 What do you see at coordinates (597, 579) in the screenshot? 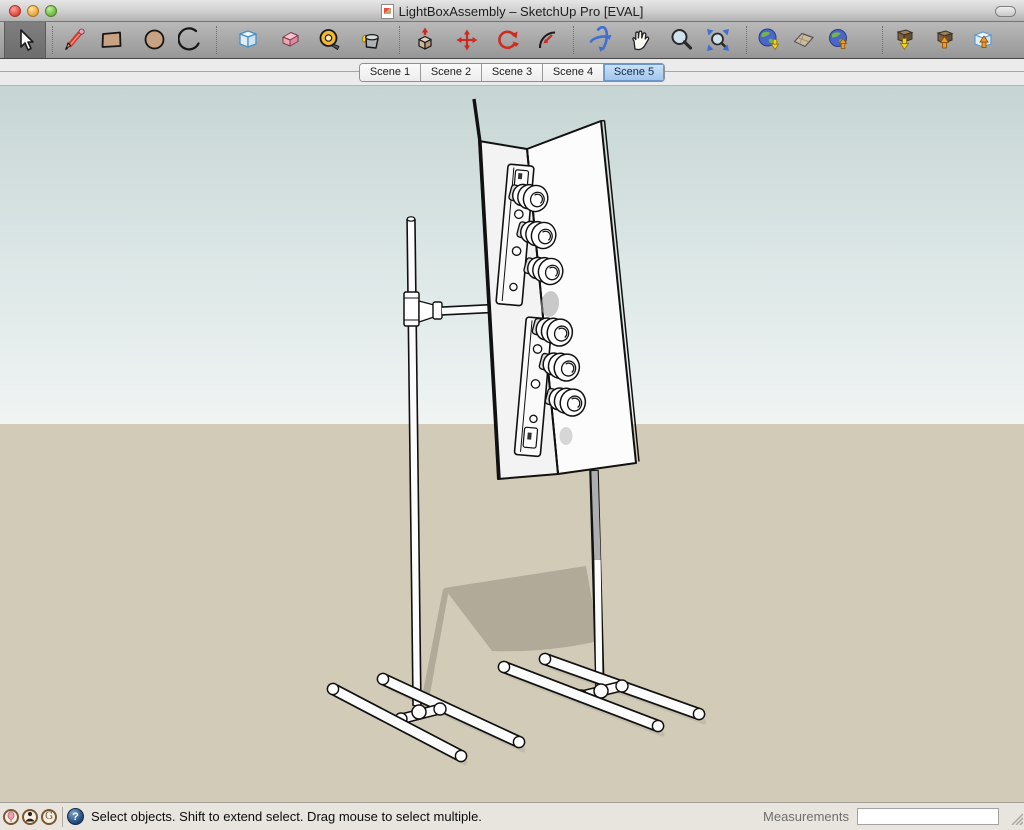
I see `right-stand-pole` at bounding box center [597, 579].